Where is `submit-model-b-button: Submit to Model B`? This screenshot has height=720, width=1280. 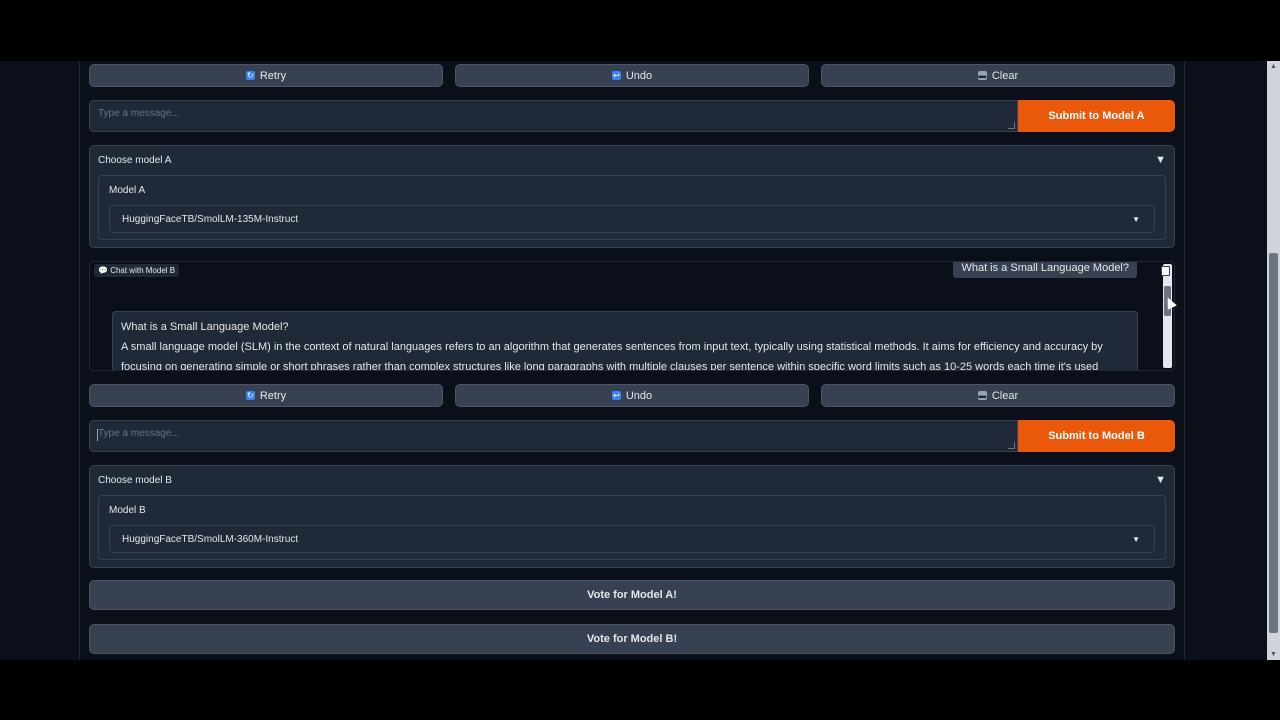 submit-model-b-button: Submit to Model B is located at coordinates (1096, 436).